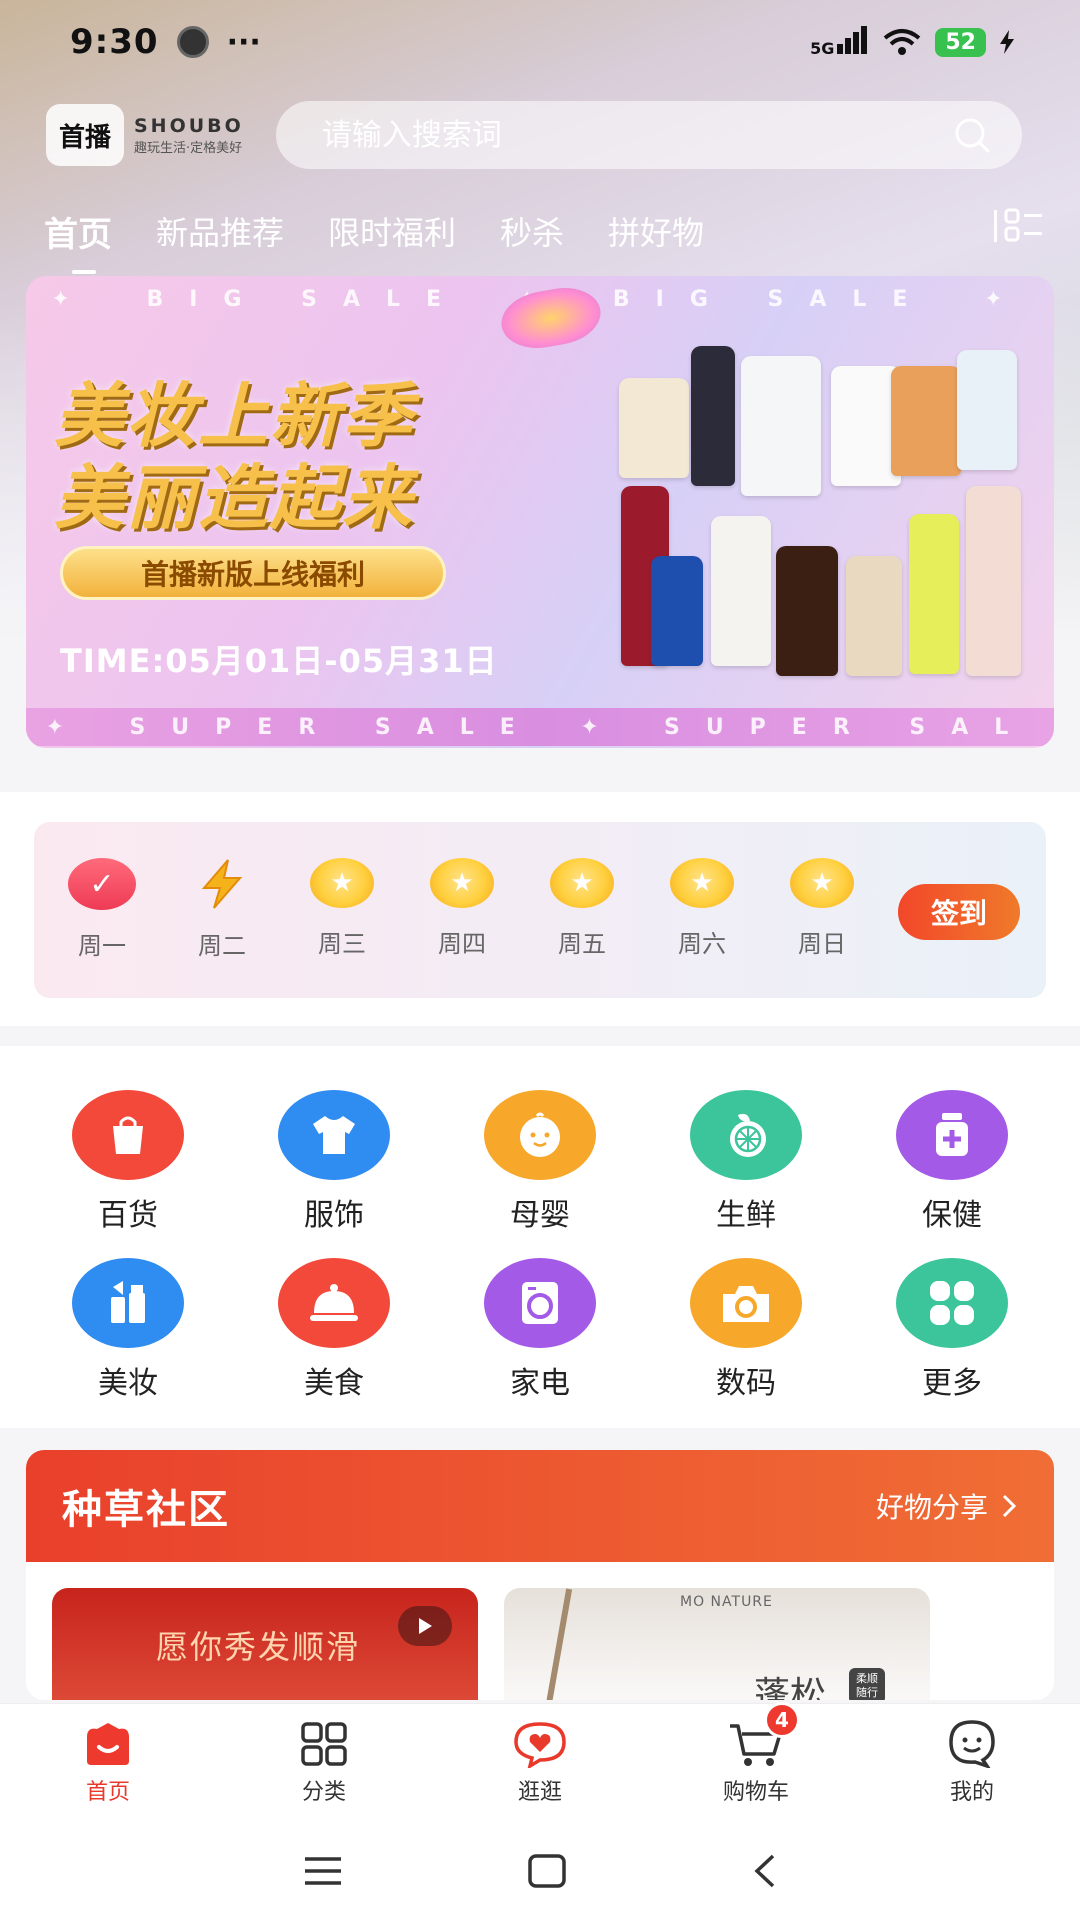 This screenshot has height=1920, width=1080. Describe the element at coordinates (717, 1644) in the screenshot. I see `community-post-card: MO NATURE 蓬松 柔顺 随行` at that location.